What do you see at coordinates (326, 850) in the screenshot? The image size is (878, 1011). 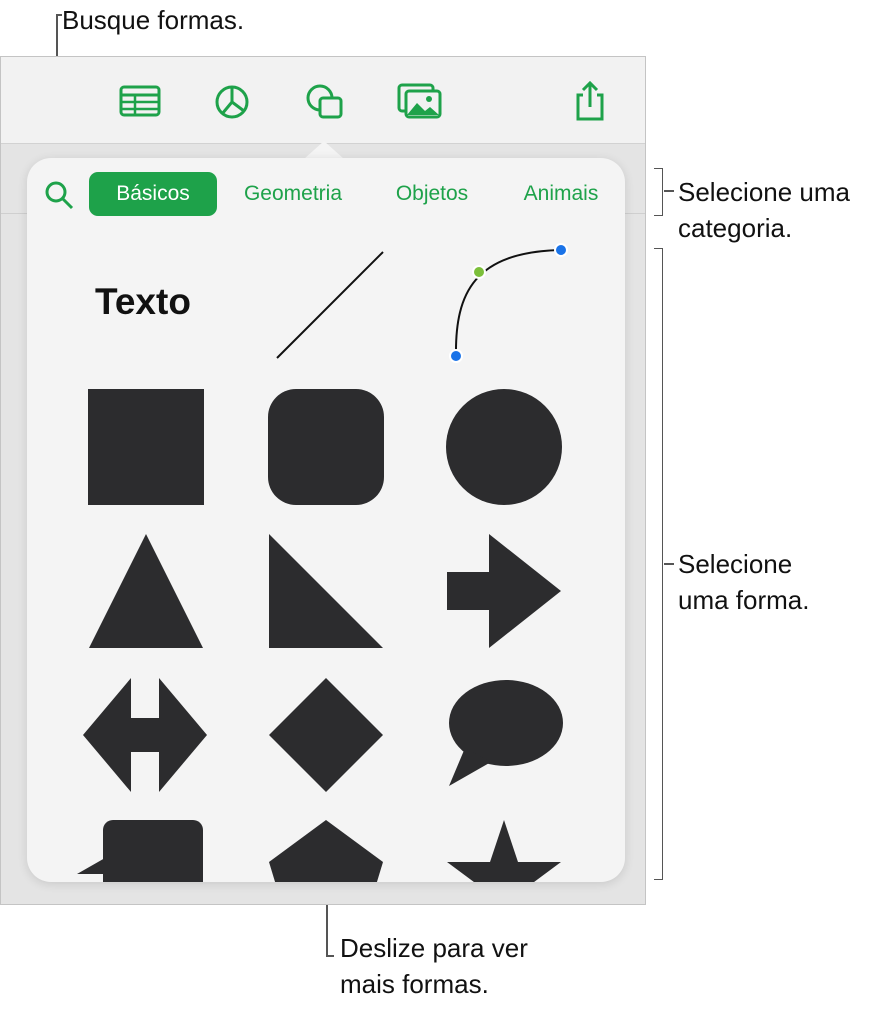 I see `shape-pentagon` at bounding box center [326, 850].